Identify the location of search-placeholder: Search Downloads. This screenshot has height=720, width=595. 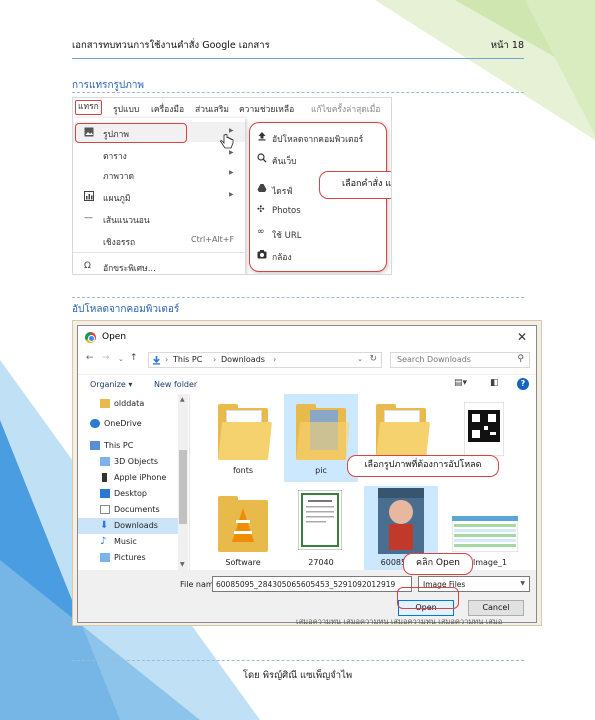
(434, 359).